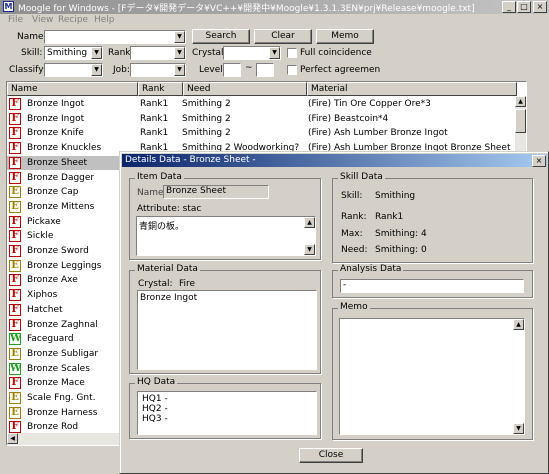 This screenshot has height=474, width=549. Describe the element at coordinates (292, 70) in the screenshot. I see `perfect-agreement-checkbox` at that location.